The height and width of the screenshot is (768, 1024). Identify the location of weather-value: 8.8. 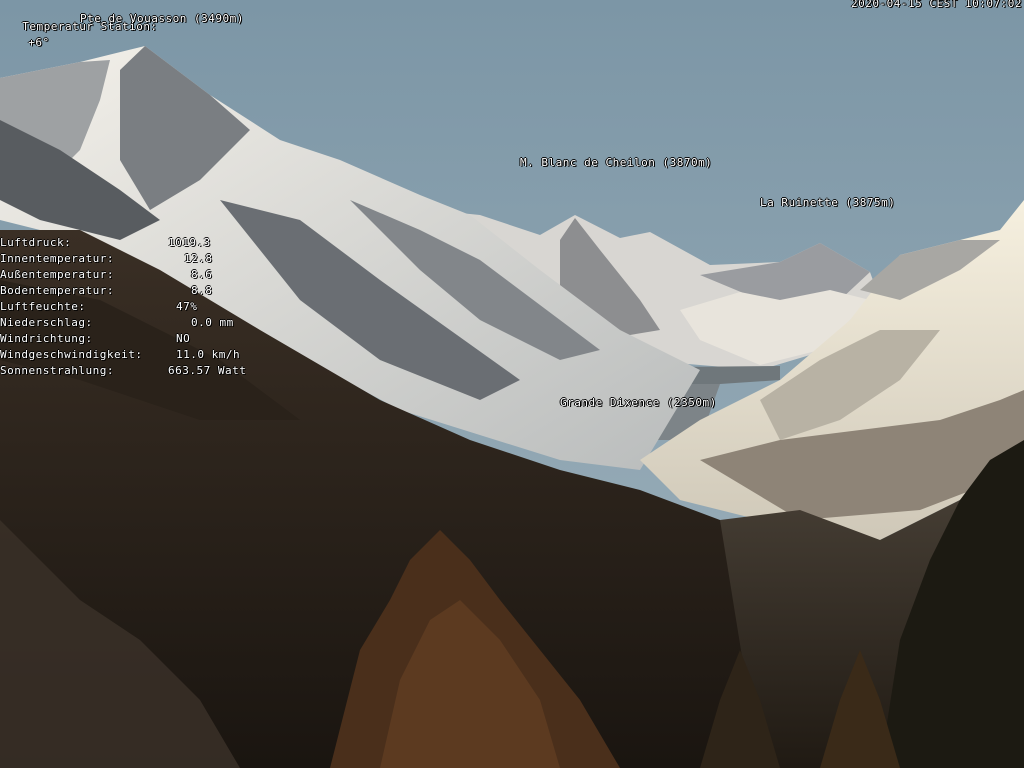
(202, 290).